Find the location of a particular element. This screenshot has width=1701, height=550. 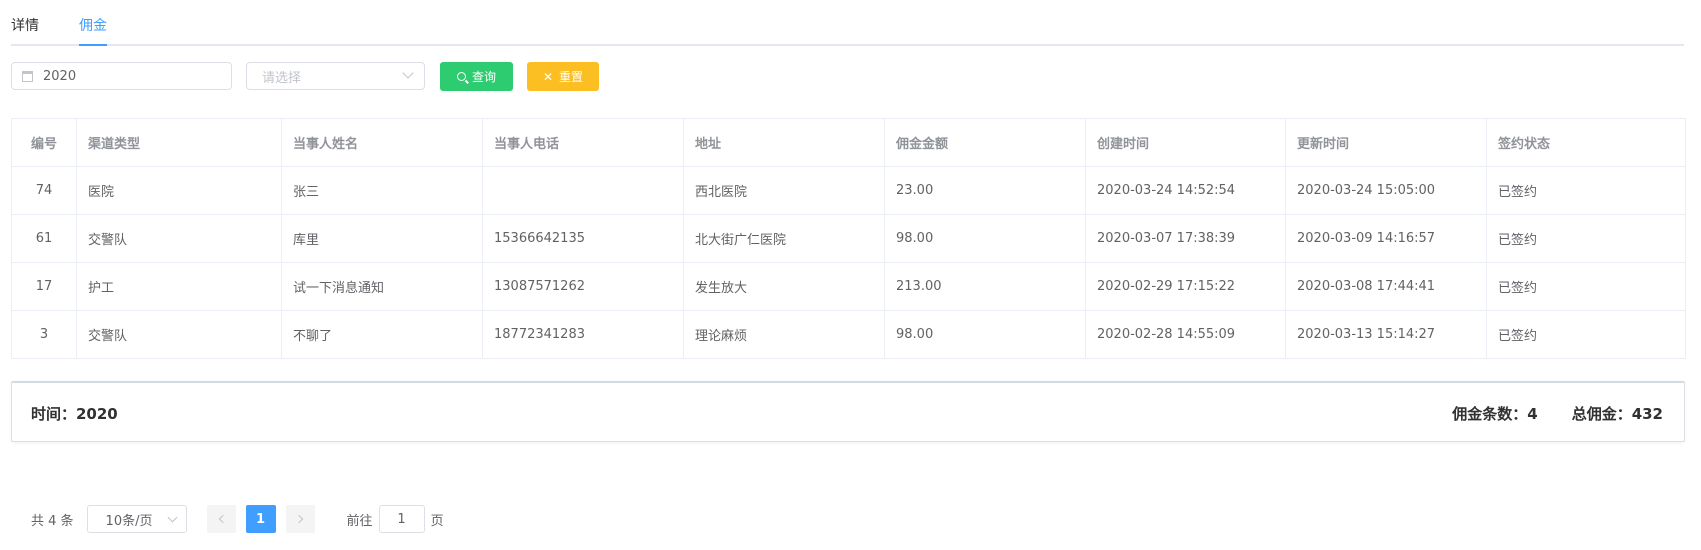

page-size-select: 10条/页 is located at coordinates (136, 519).